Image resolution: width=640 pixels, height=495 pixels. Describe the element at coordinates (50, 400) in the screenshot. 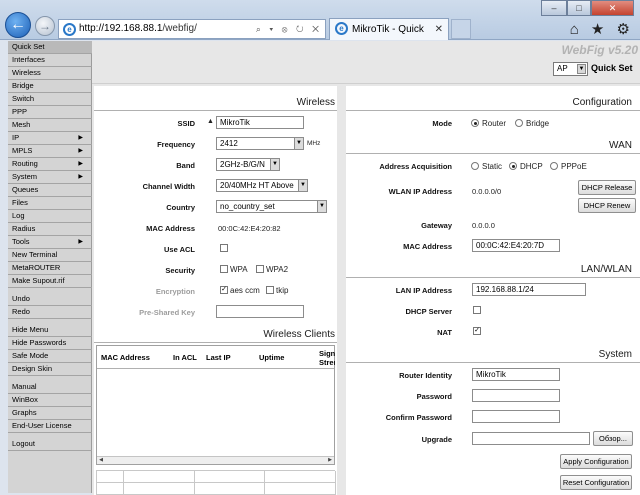

I see `sidebar-item-winbox: WinBox` at that location.